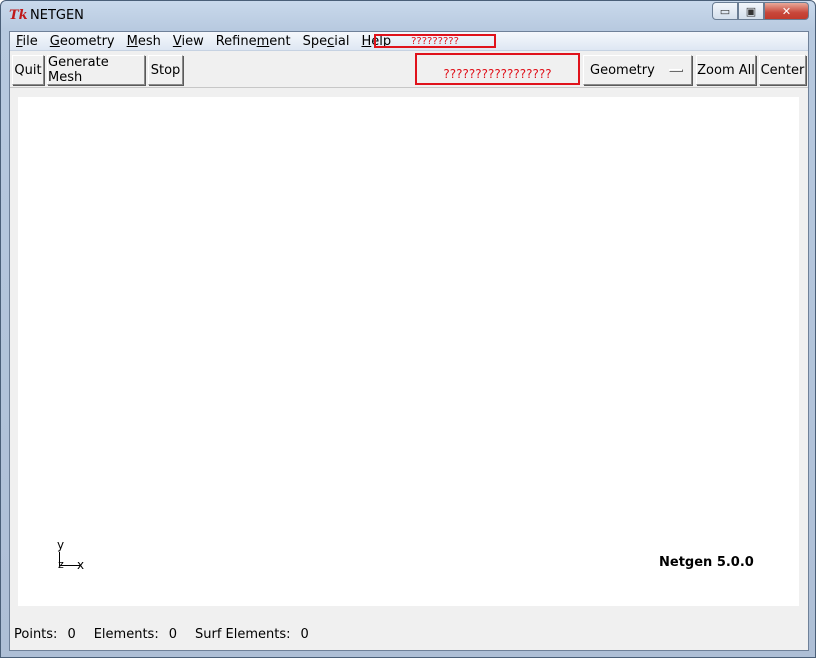 The height and width of the screenshot is (658, 816). I want to click on menu-file: File, so click(27, 41).